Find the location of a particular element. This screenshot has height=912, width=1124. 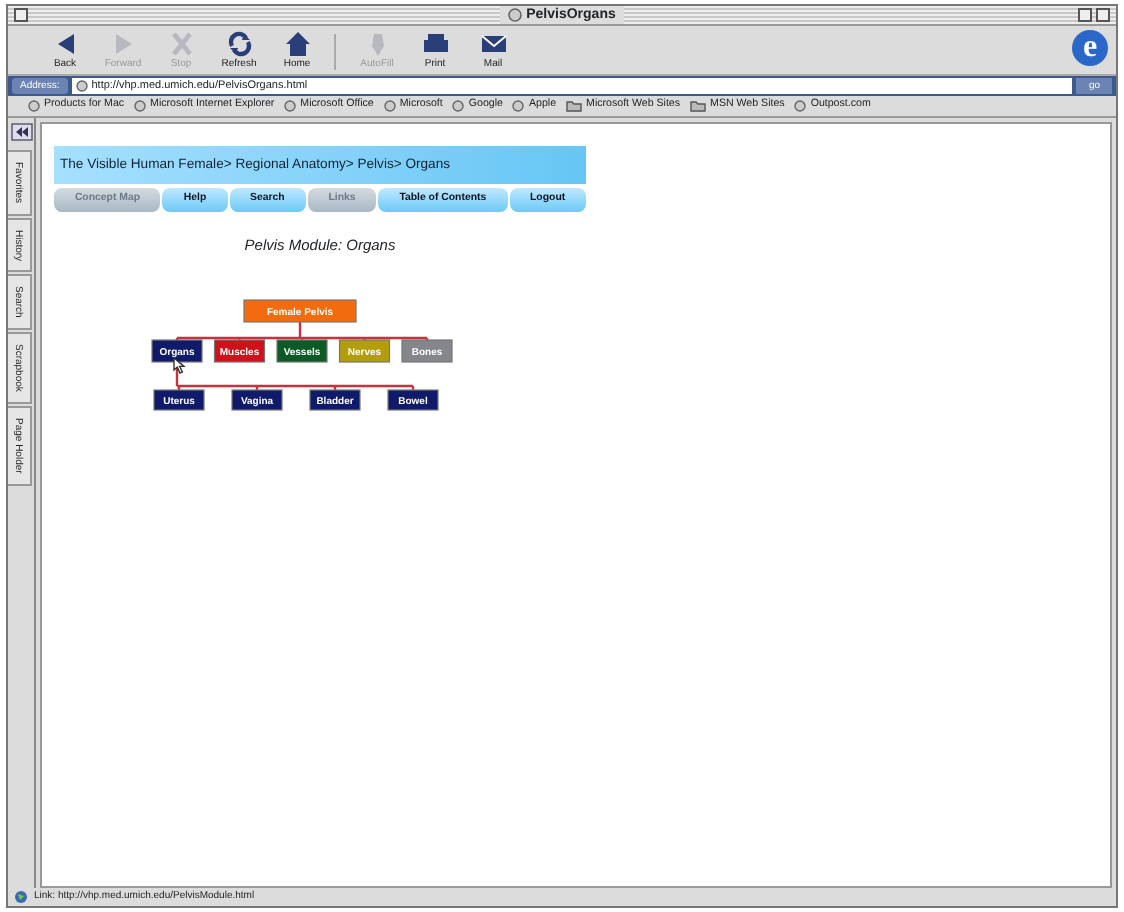

refresh-icon is located at coordinates (239, 44).